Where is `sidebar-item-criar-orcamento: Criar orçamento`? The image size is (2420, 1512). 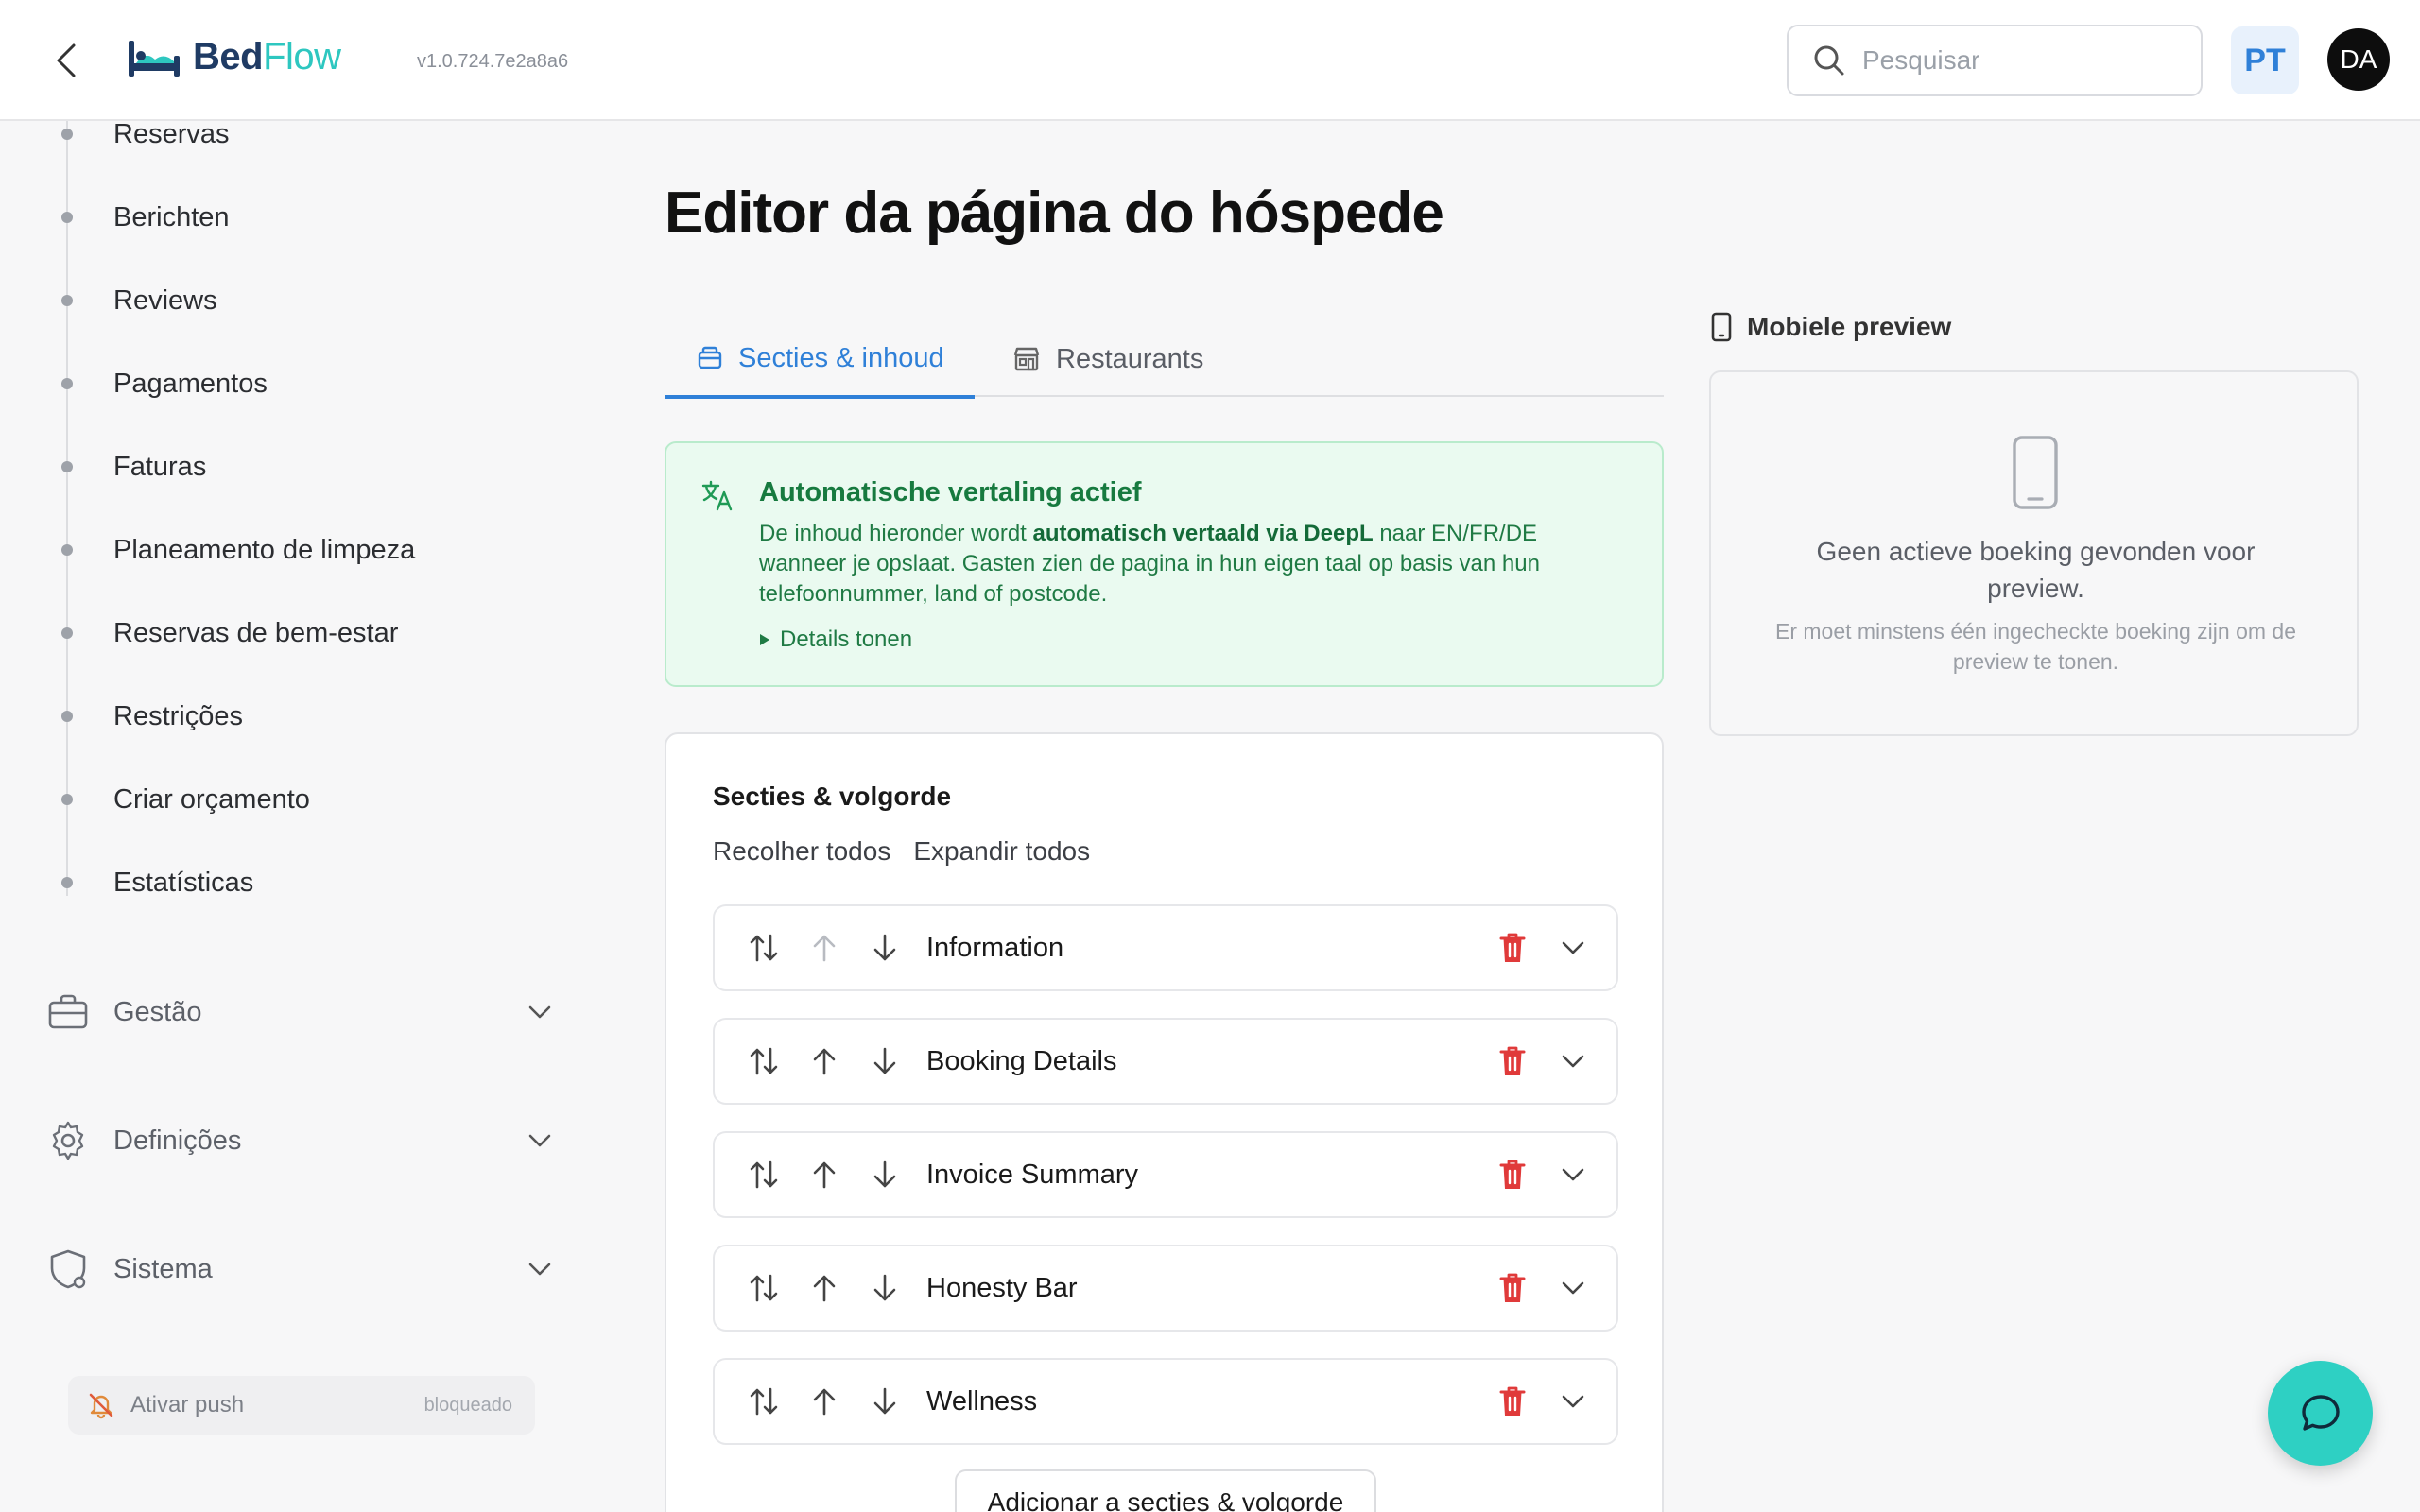 sidebar-item-criar-orcamento: Criar orçamento is located at coordinates (283, 799).